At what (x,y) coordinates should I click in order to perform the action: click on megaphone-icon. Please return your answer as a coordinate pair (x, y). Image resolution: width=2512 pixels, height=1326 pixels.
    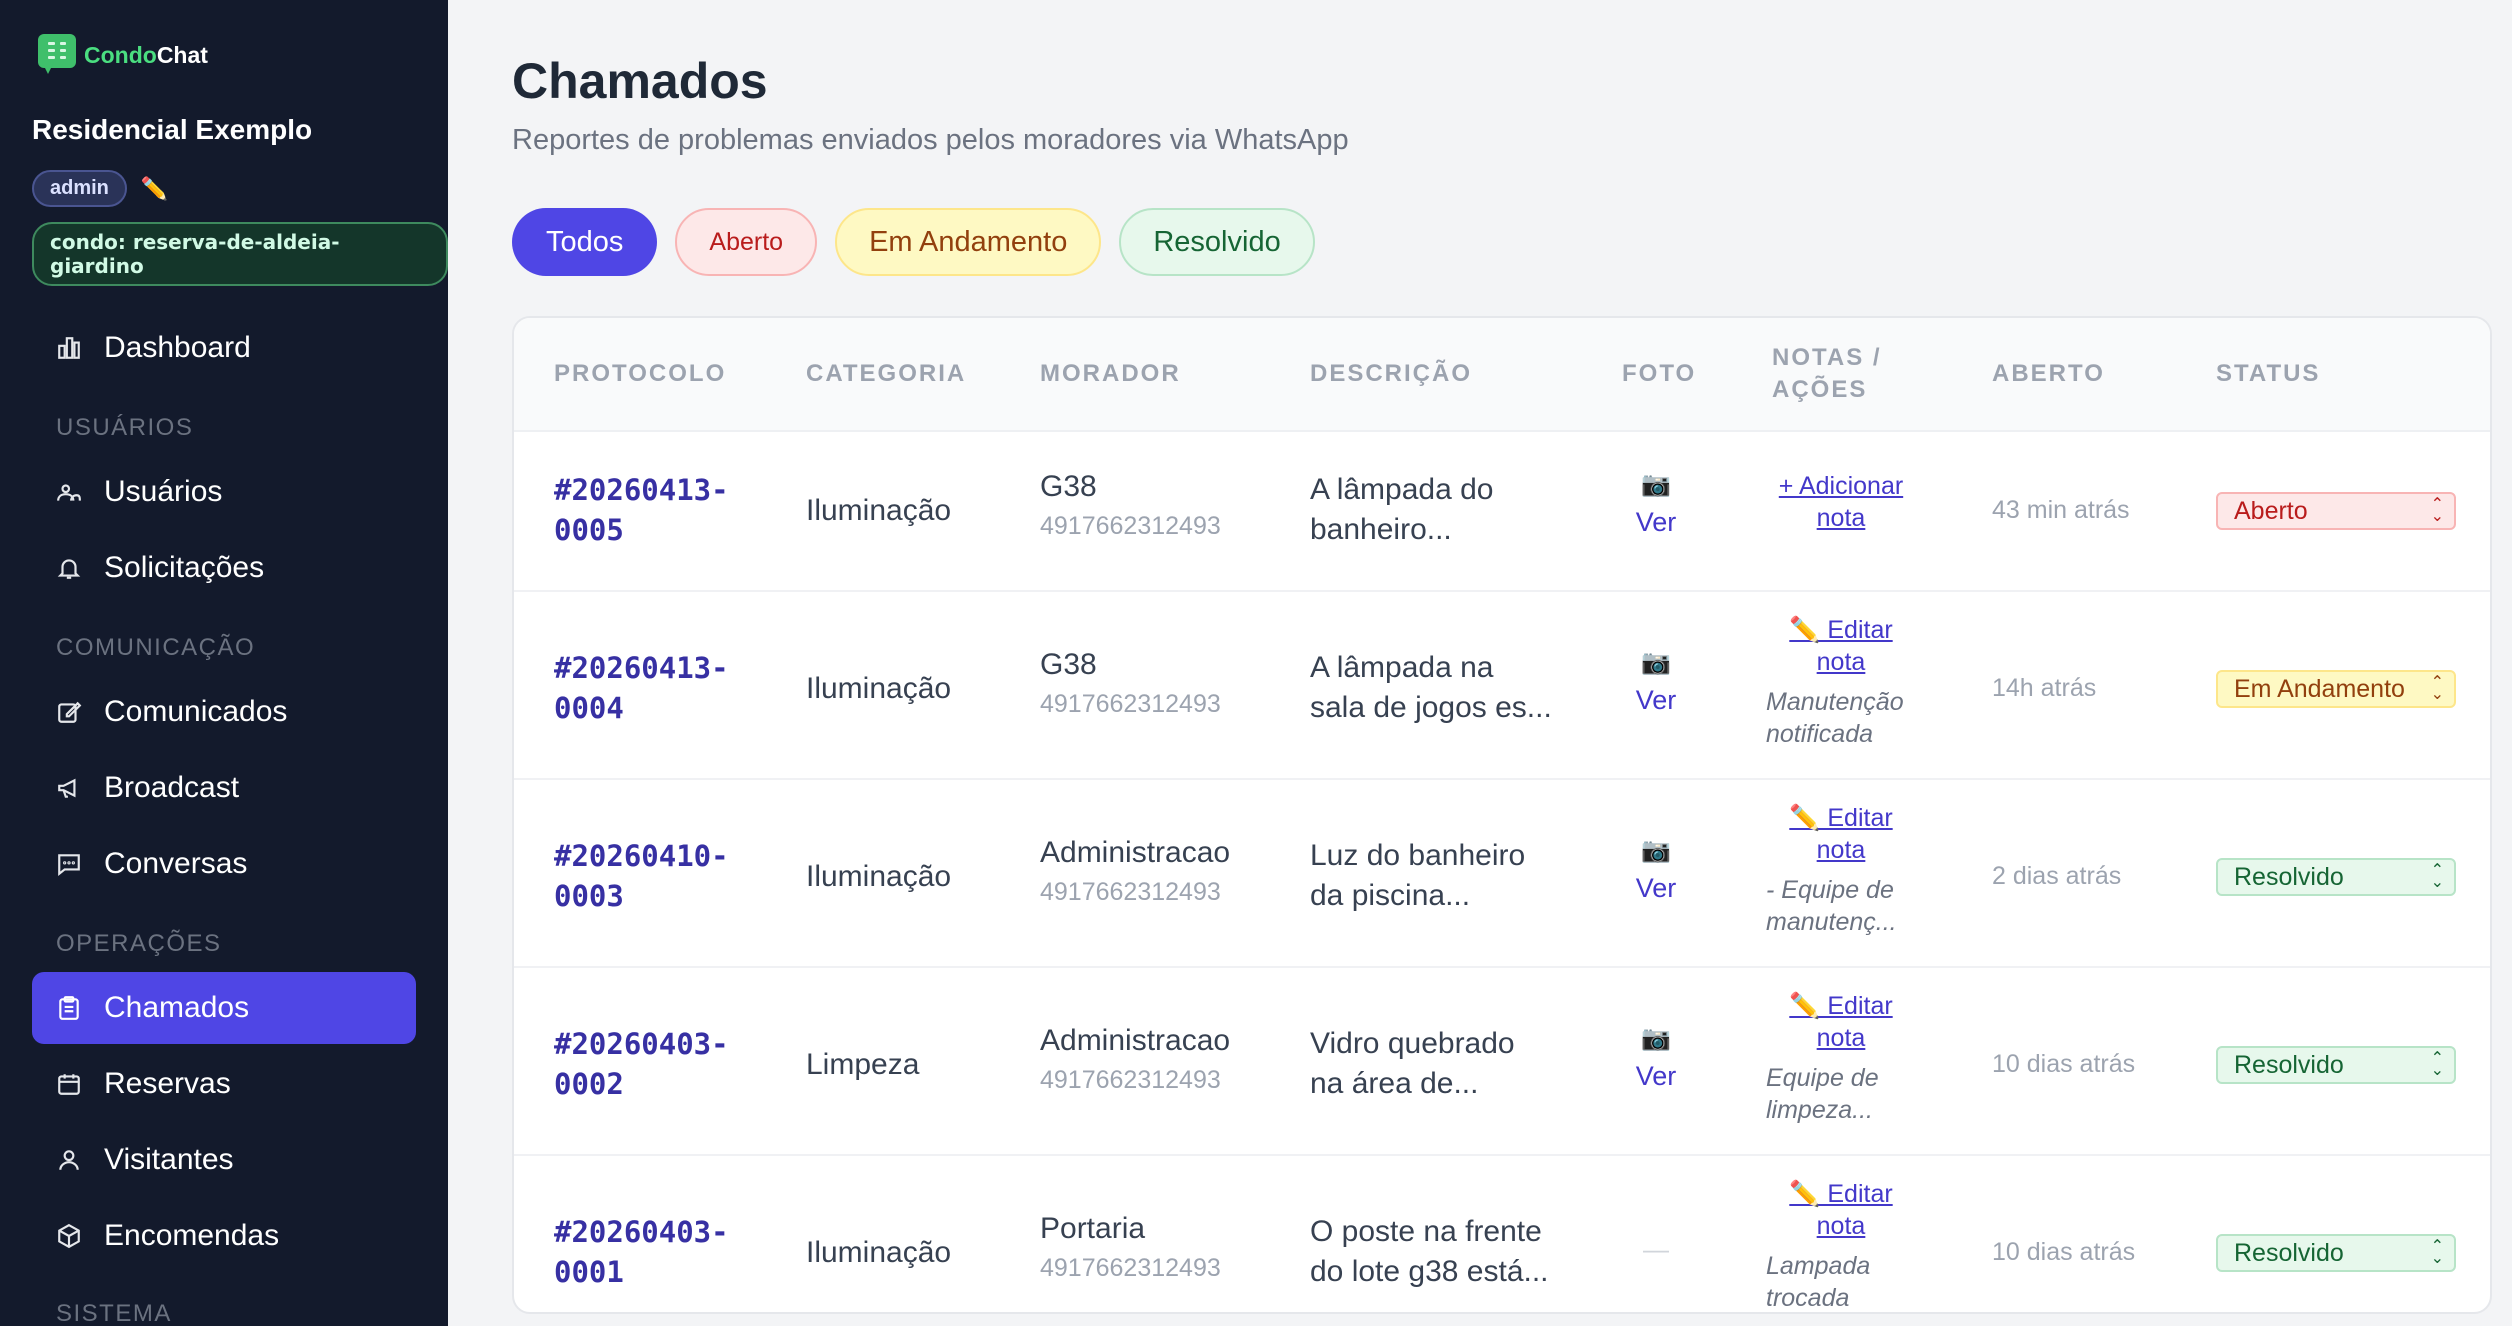
    Looking at the image, I should click on (69, 788).